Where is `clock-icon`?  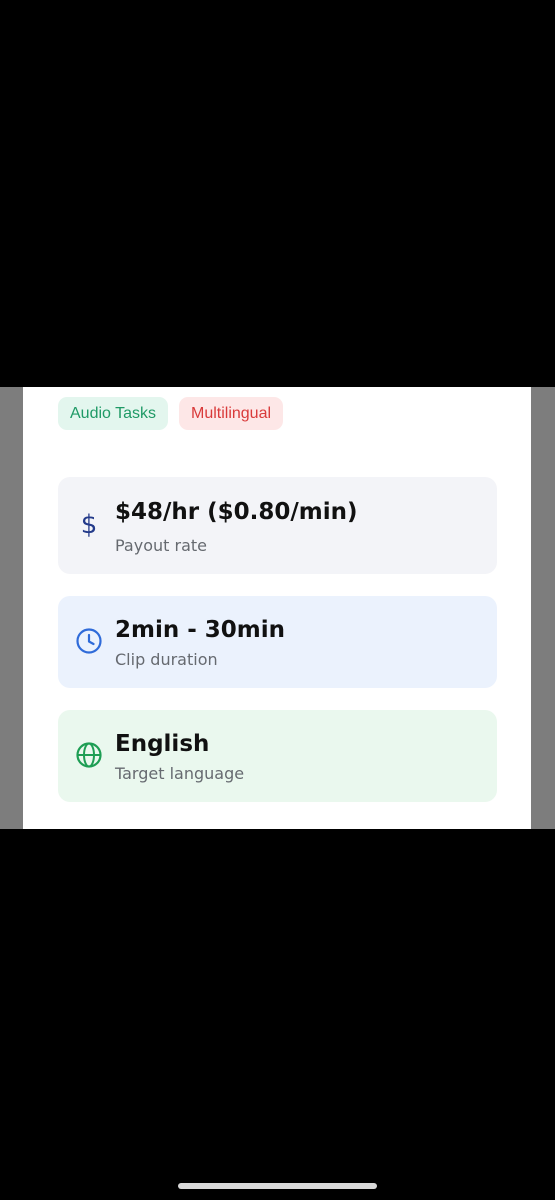
clock-icon is located at coordinates (89, 641).